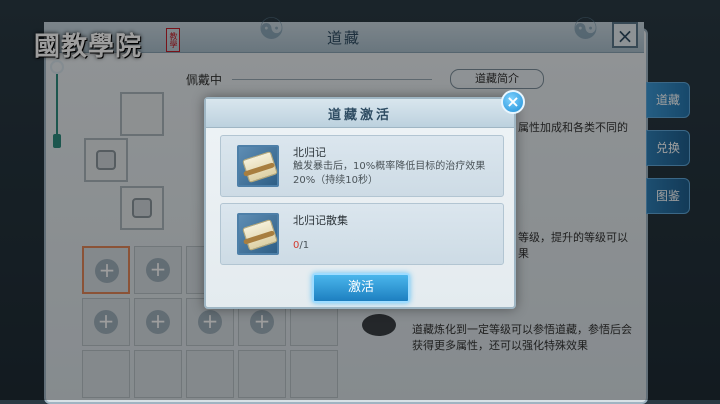  What do you see at coordinates (513, 102) in the screenshot?
I see `dialog-close-button: ×` at bounding box center [513, 102].